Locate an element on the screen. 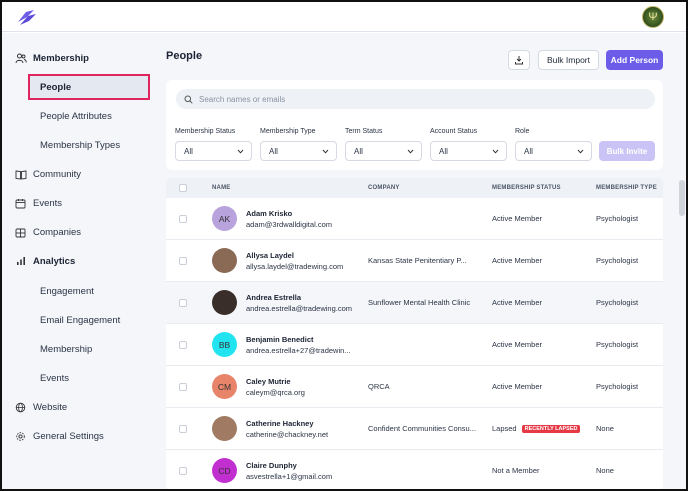 This screenshot has height=491, width=688. sidebar-item-engagement: Engagement is located at coordinates (67, 291).